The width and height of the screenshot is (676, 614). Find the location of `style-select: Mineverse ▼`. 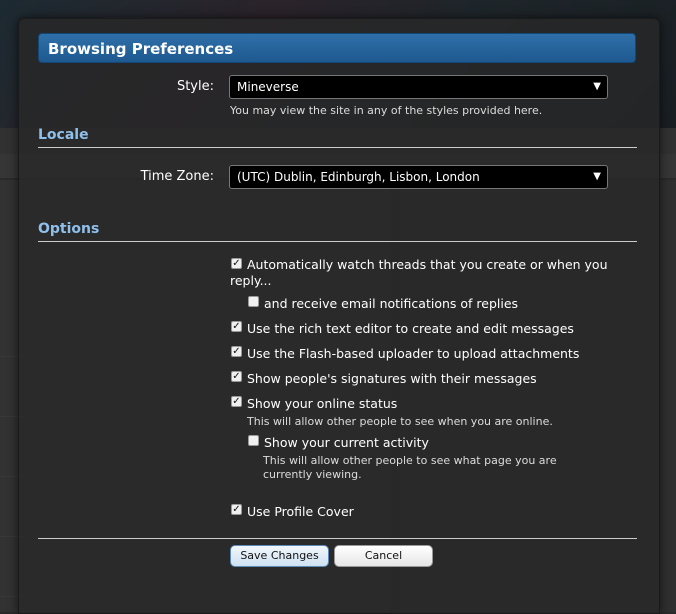

style-select: Mineverse ▼ is located at coordinates (418, 87).